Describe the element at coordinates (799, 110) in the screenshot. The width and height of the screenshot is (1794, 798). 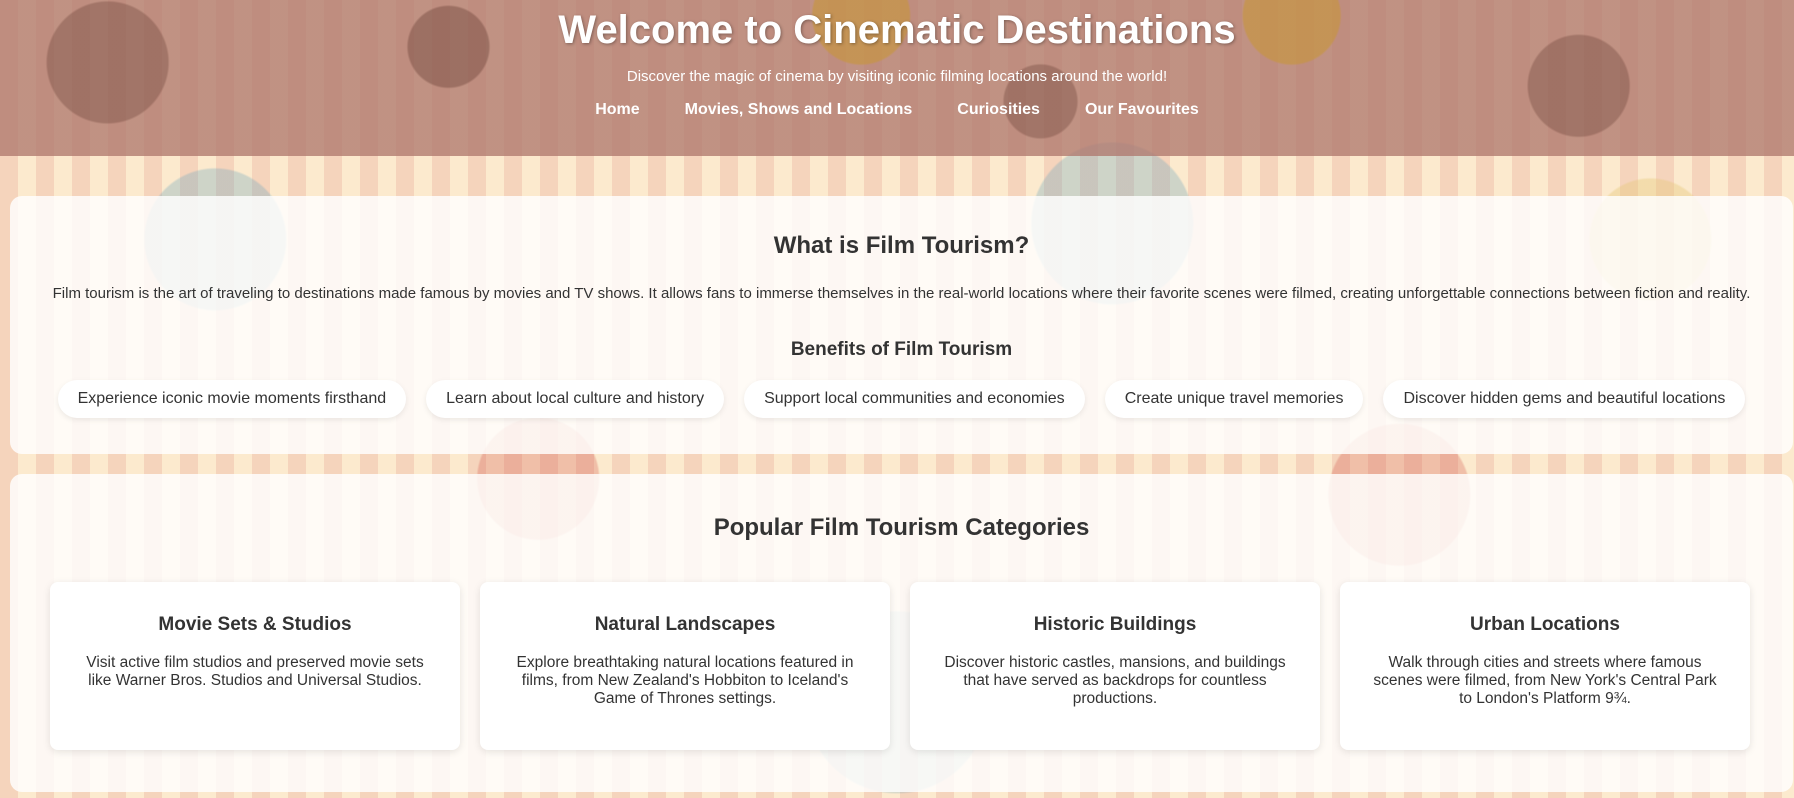
I see `nav-link-movies-shows-locations: Movies, Shows and Locations` at that location.